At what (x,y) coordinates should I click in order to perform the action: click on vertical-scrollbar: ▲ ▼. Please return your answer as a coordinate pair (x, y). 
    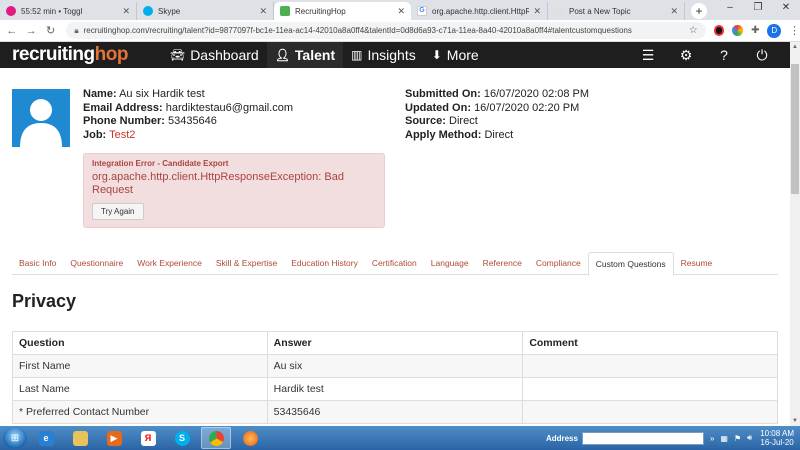
    Looking at the image, I should click on (795, 234).